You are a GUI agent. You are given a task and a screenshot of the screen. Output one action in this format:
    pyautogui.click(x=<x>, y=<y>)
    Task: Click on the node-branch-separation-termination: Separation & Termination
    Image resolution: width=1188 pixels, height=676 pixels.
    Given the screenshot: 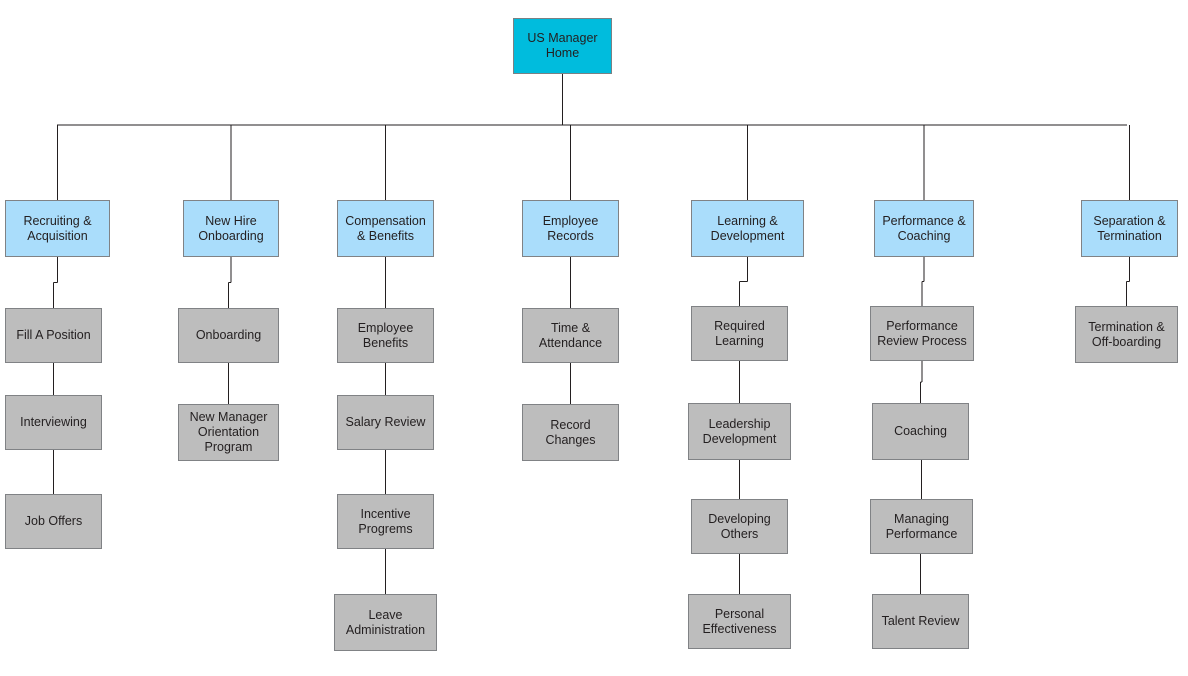 What is the action you would take?
    pyautogui.click(x=1129, y=228)
    